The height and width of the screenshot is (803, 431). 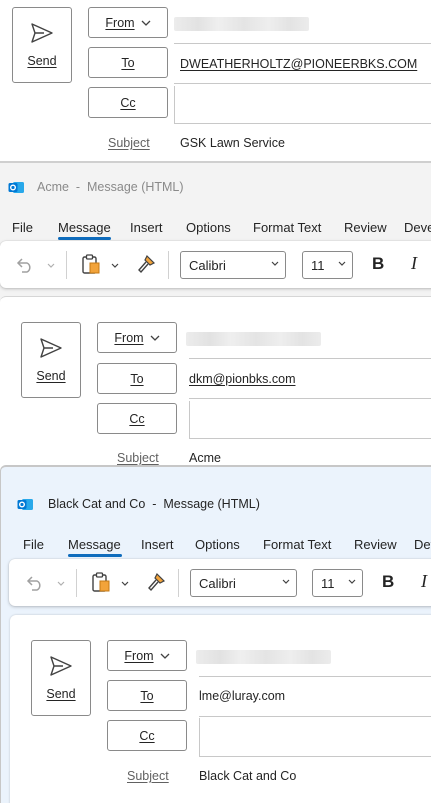 What do you see at coordinates (215, 186) in the screenshot?
I see `title-bar: Acme - Message (HTML)` at bounding box center [215, 186].